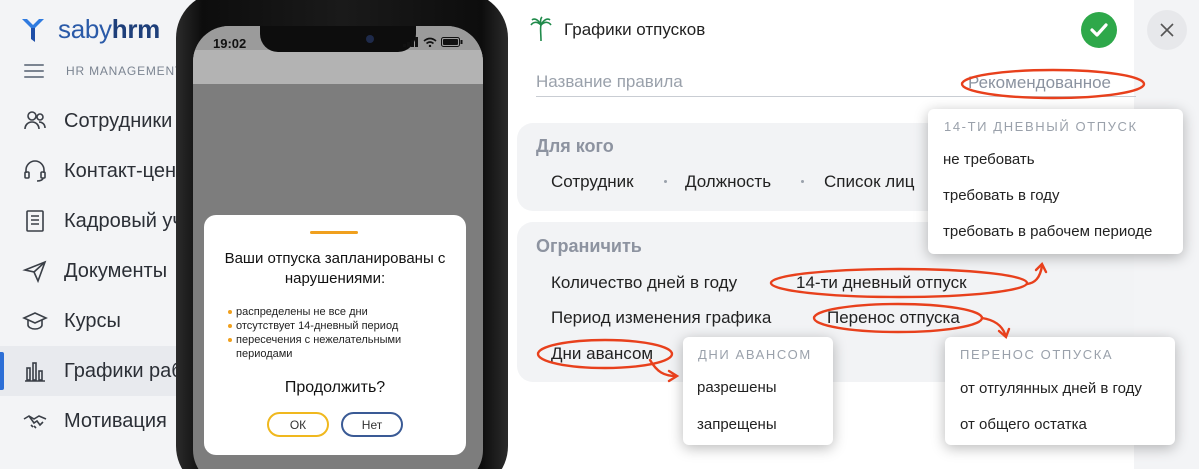  What do you see at coordinates (737, 387) in the screenshot?
I see `dropdown-item-allowed: разрешены` at bounding box center [737, 387].